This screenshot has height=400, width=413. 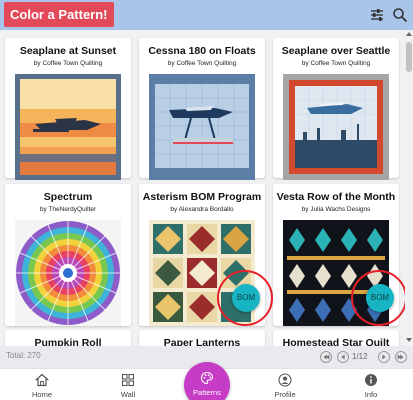 I want to click on pattern-card: Paper Lanterns, so click(x=202, y=338).